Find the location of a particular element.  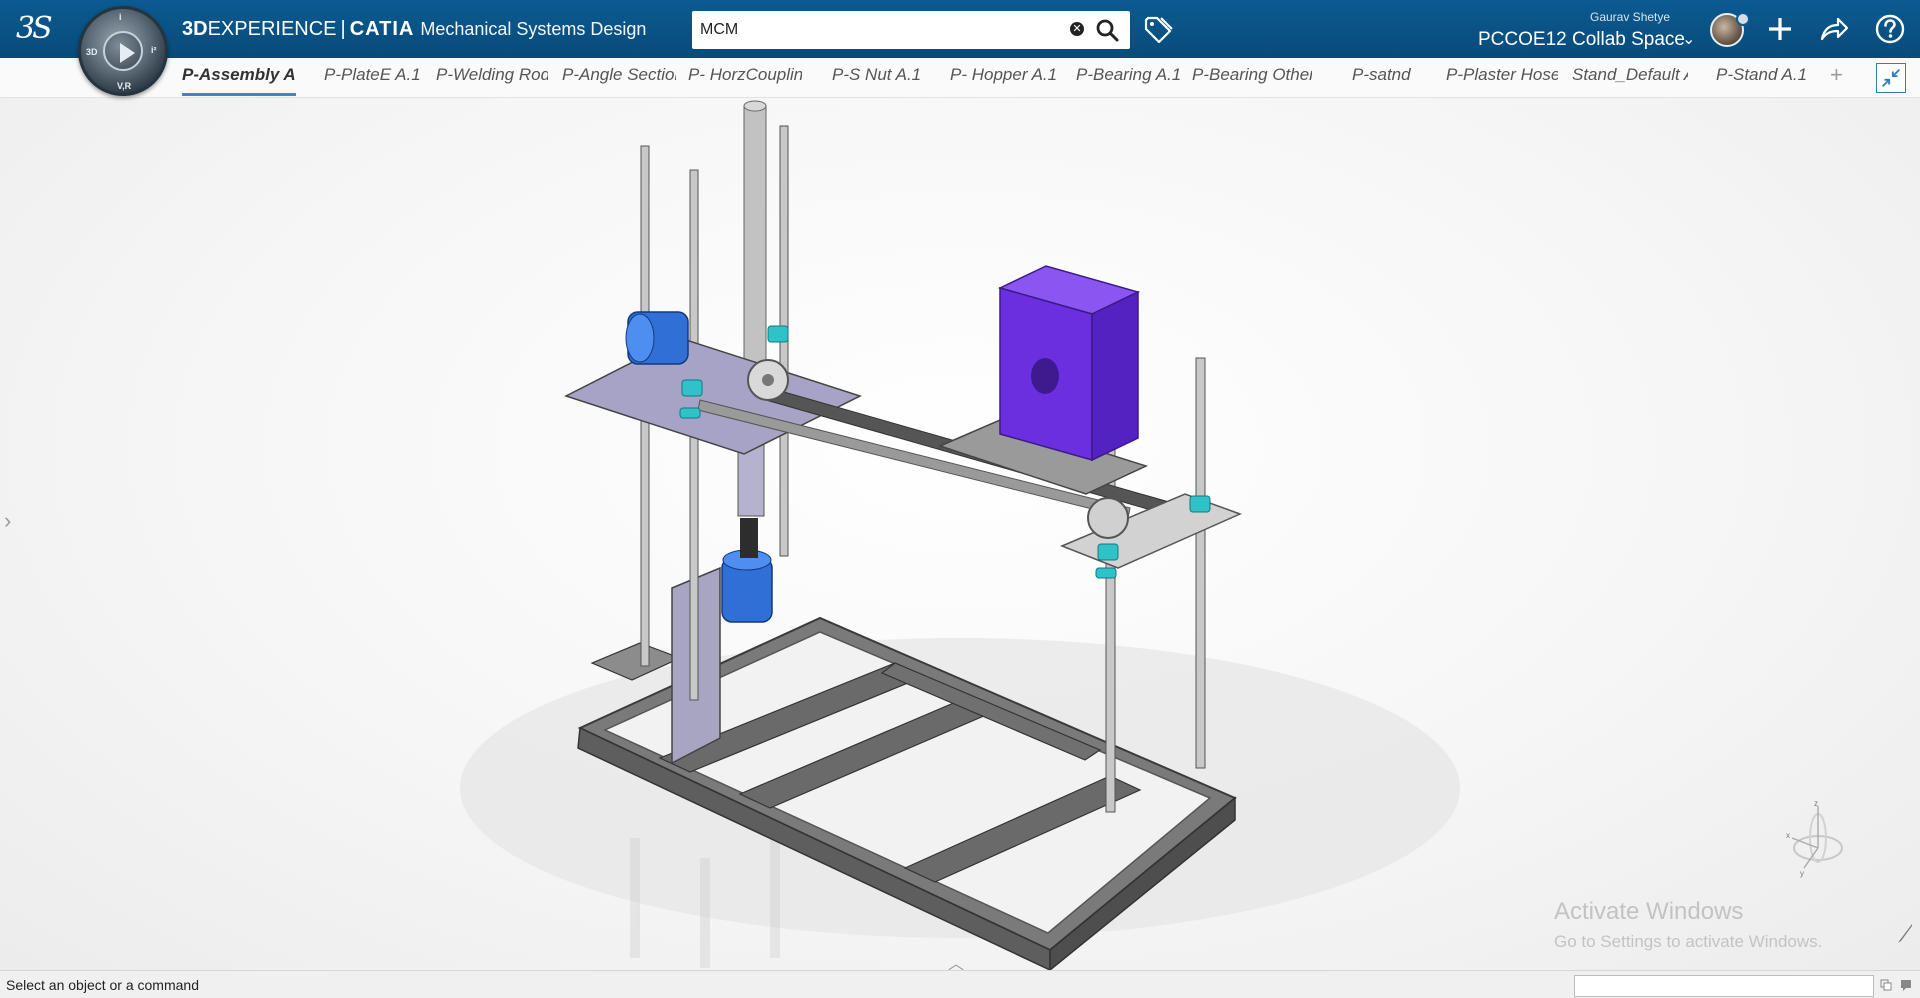

pen-icon is located at coordinates (1905, 933).